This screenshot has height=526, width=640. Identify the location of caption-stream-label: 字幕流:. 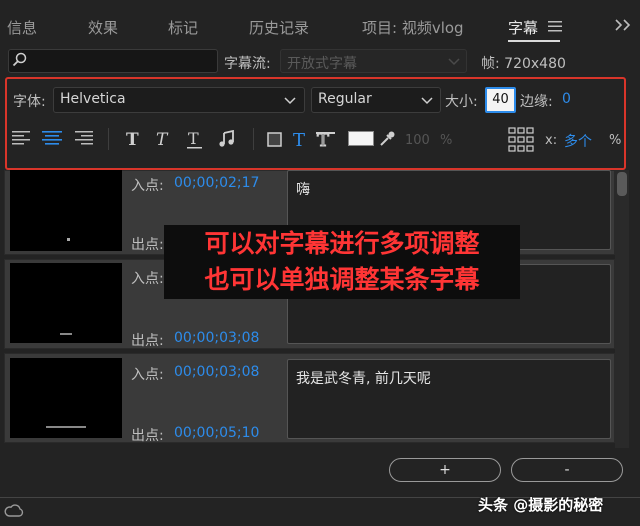
(247, 64).